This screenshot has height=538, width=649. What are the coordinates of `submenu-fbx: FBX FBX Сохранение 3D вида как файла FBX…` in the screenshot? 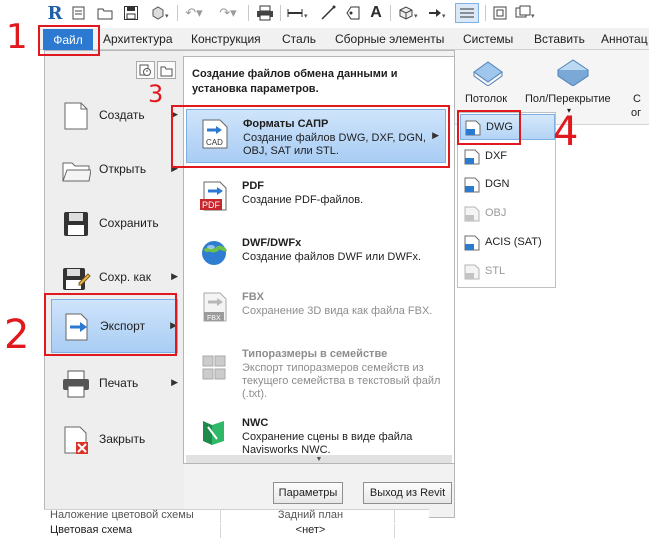 It's located at (316, 310).